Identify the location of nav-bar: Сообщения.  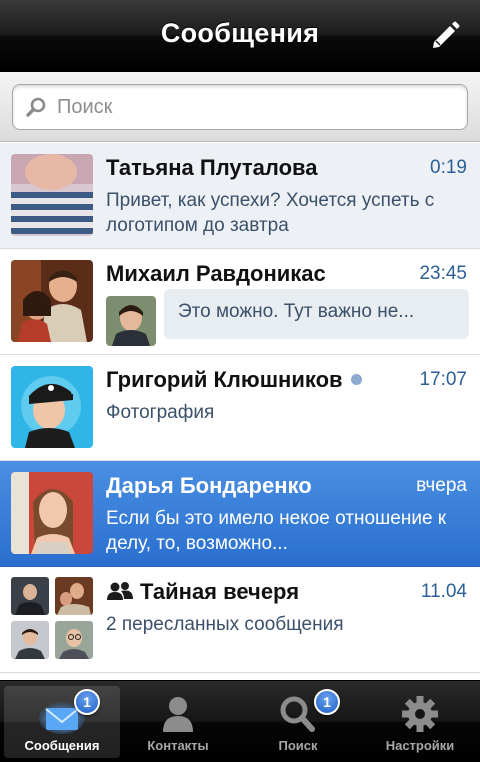
(240, 36).